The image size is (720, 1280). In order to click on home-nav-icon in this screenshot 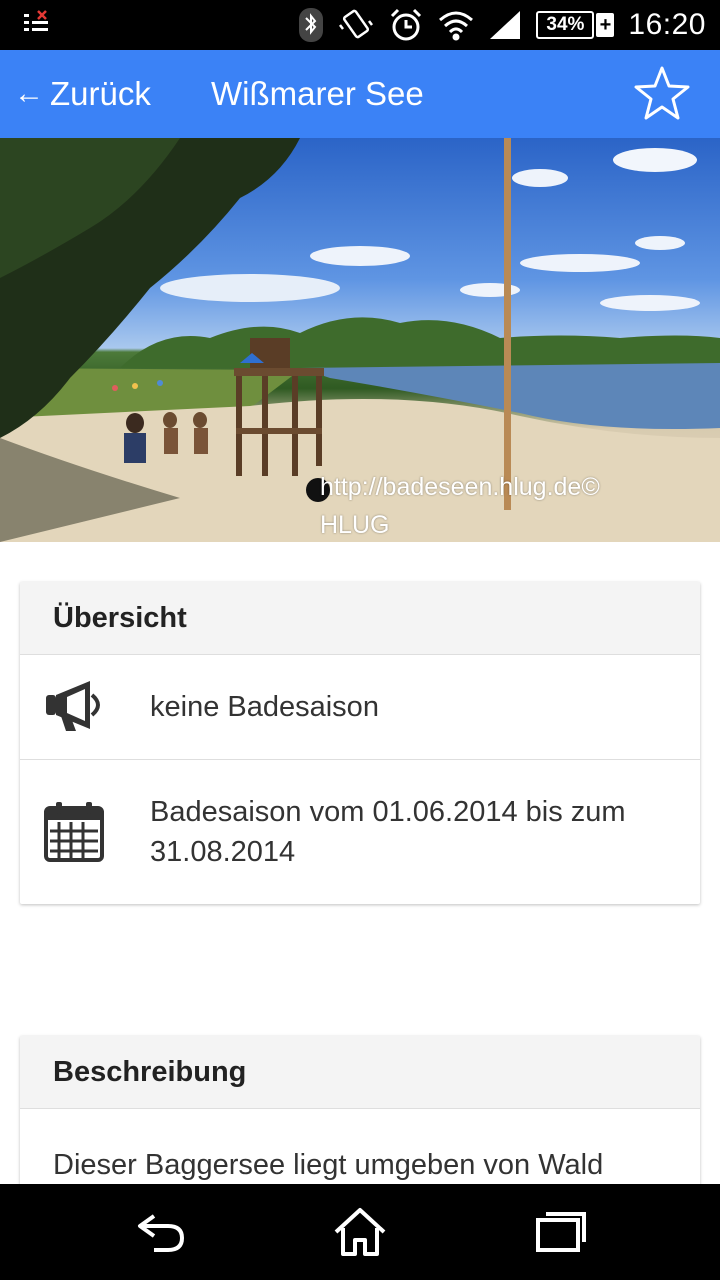, I will do `click(360, 1232)`.